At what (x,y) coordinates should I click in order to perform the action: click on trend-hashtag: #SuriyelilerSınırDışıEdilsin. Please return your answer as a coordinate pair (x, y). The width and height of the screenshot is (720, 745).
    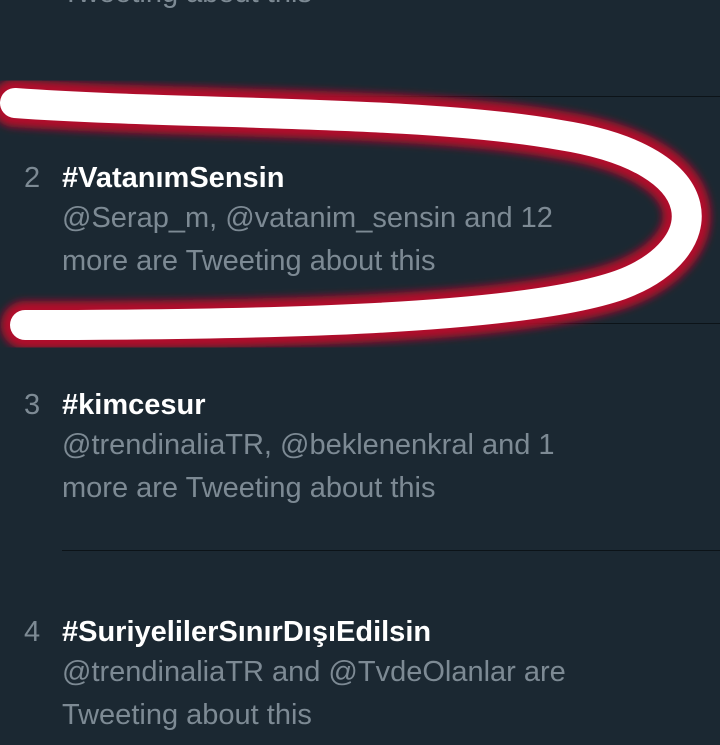
    Looking at the image, I should click on (246, 632).